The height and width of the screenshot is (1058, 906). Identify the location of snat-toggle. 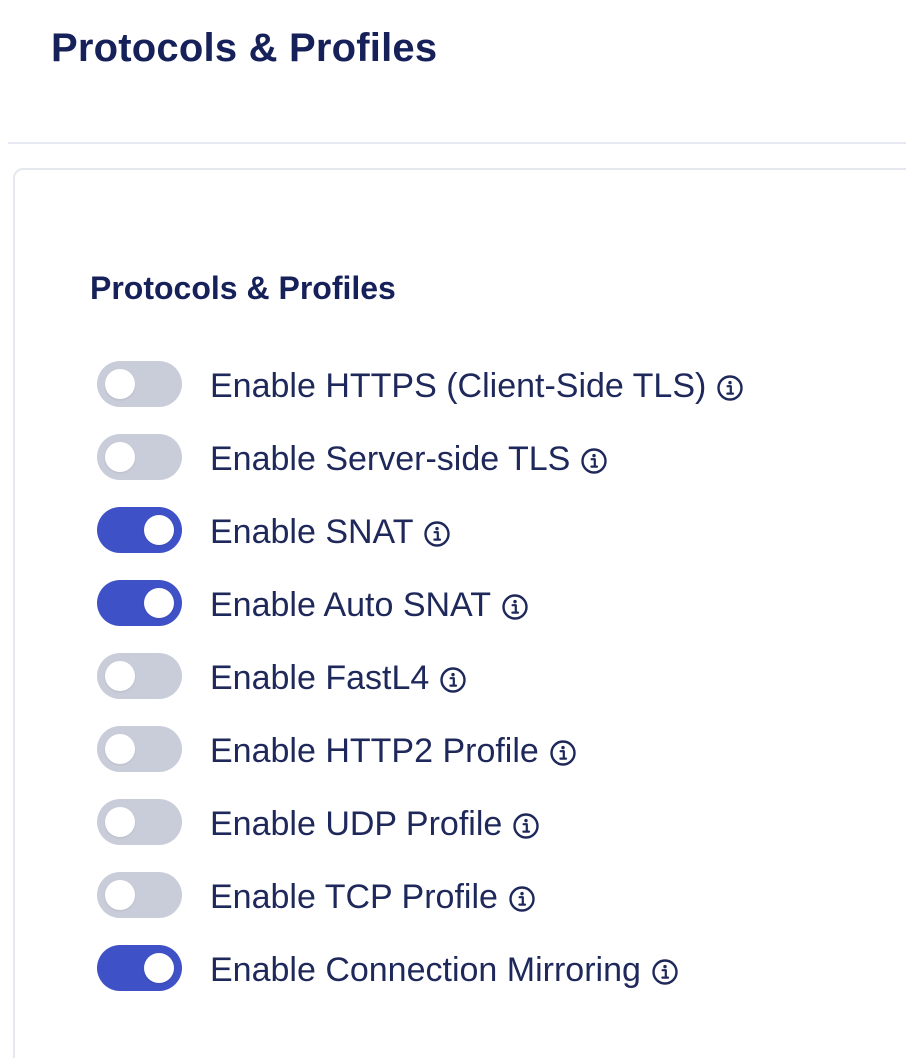
(139, 530).